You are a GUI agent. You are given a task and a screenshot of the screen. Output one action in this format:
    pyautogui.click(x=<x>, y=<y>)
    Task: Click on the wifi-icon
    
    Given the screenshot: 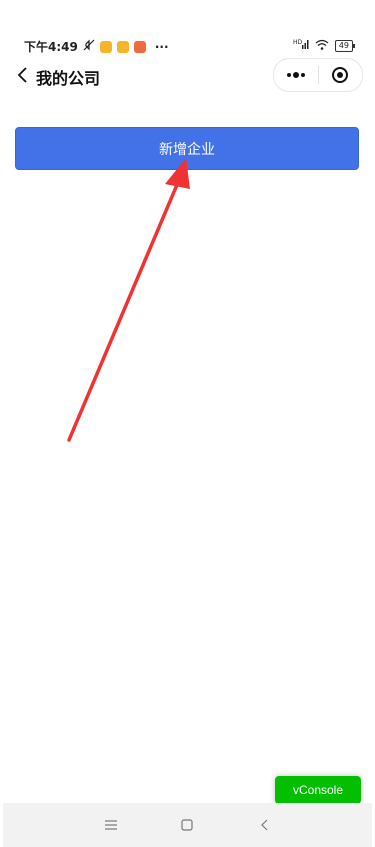 What is the action you would take?
    pyautogui.click(x=322, y=46)
    